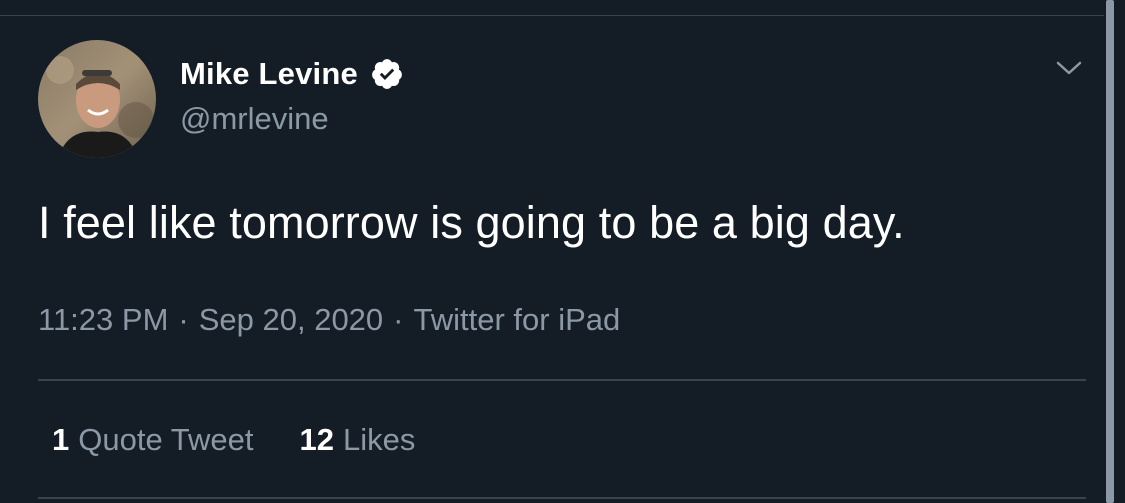 This screenshot has height=503, width=1125. What do you see at coordinates (291, 319) in the screenshot?
I see `tweet-date: Sep 20, 2020` at bounding box center [291, 319].